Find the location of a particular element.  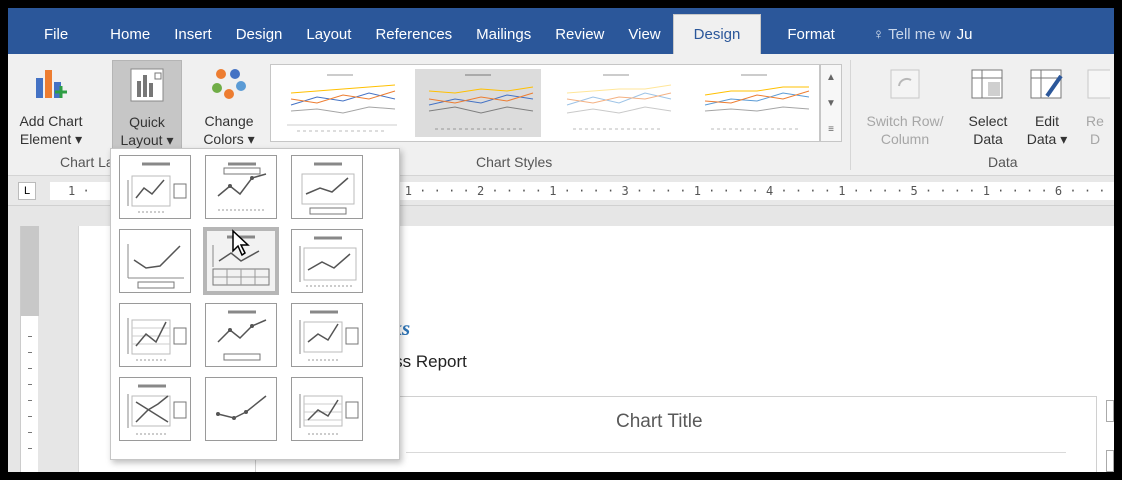

layout-11-icon is located at coordinates (241, 407).